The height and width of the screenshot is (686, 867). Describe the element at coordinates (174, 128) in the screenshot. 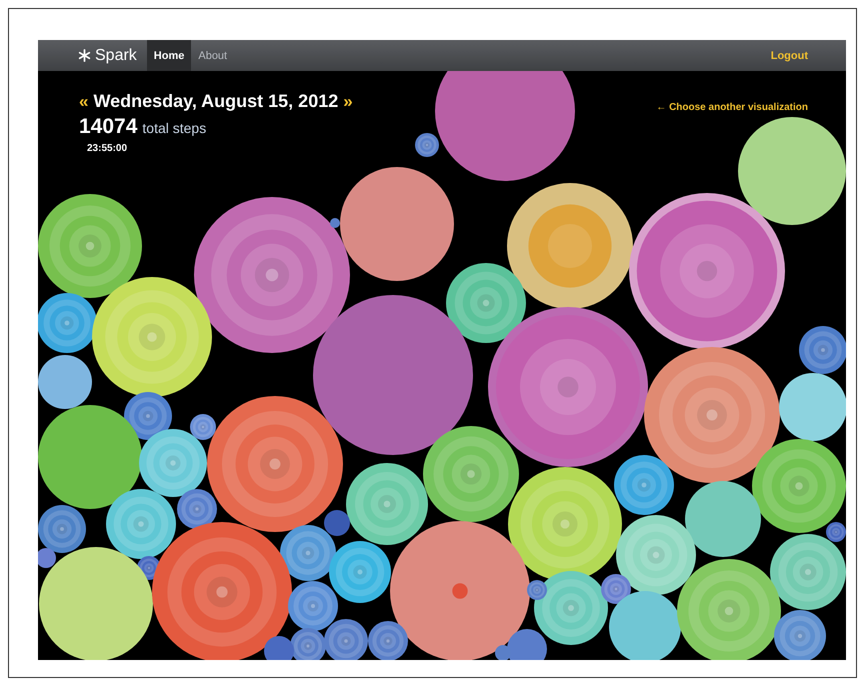

I see `steps-label: total steps` at that location.